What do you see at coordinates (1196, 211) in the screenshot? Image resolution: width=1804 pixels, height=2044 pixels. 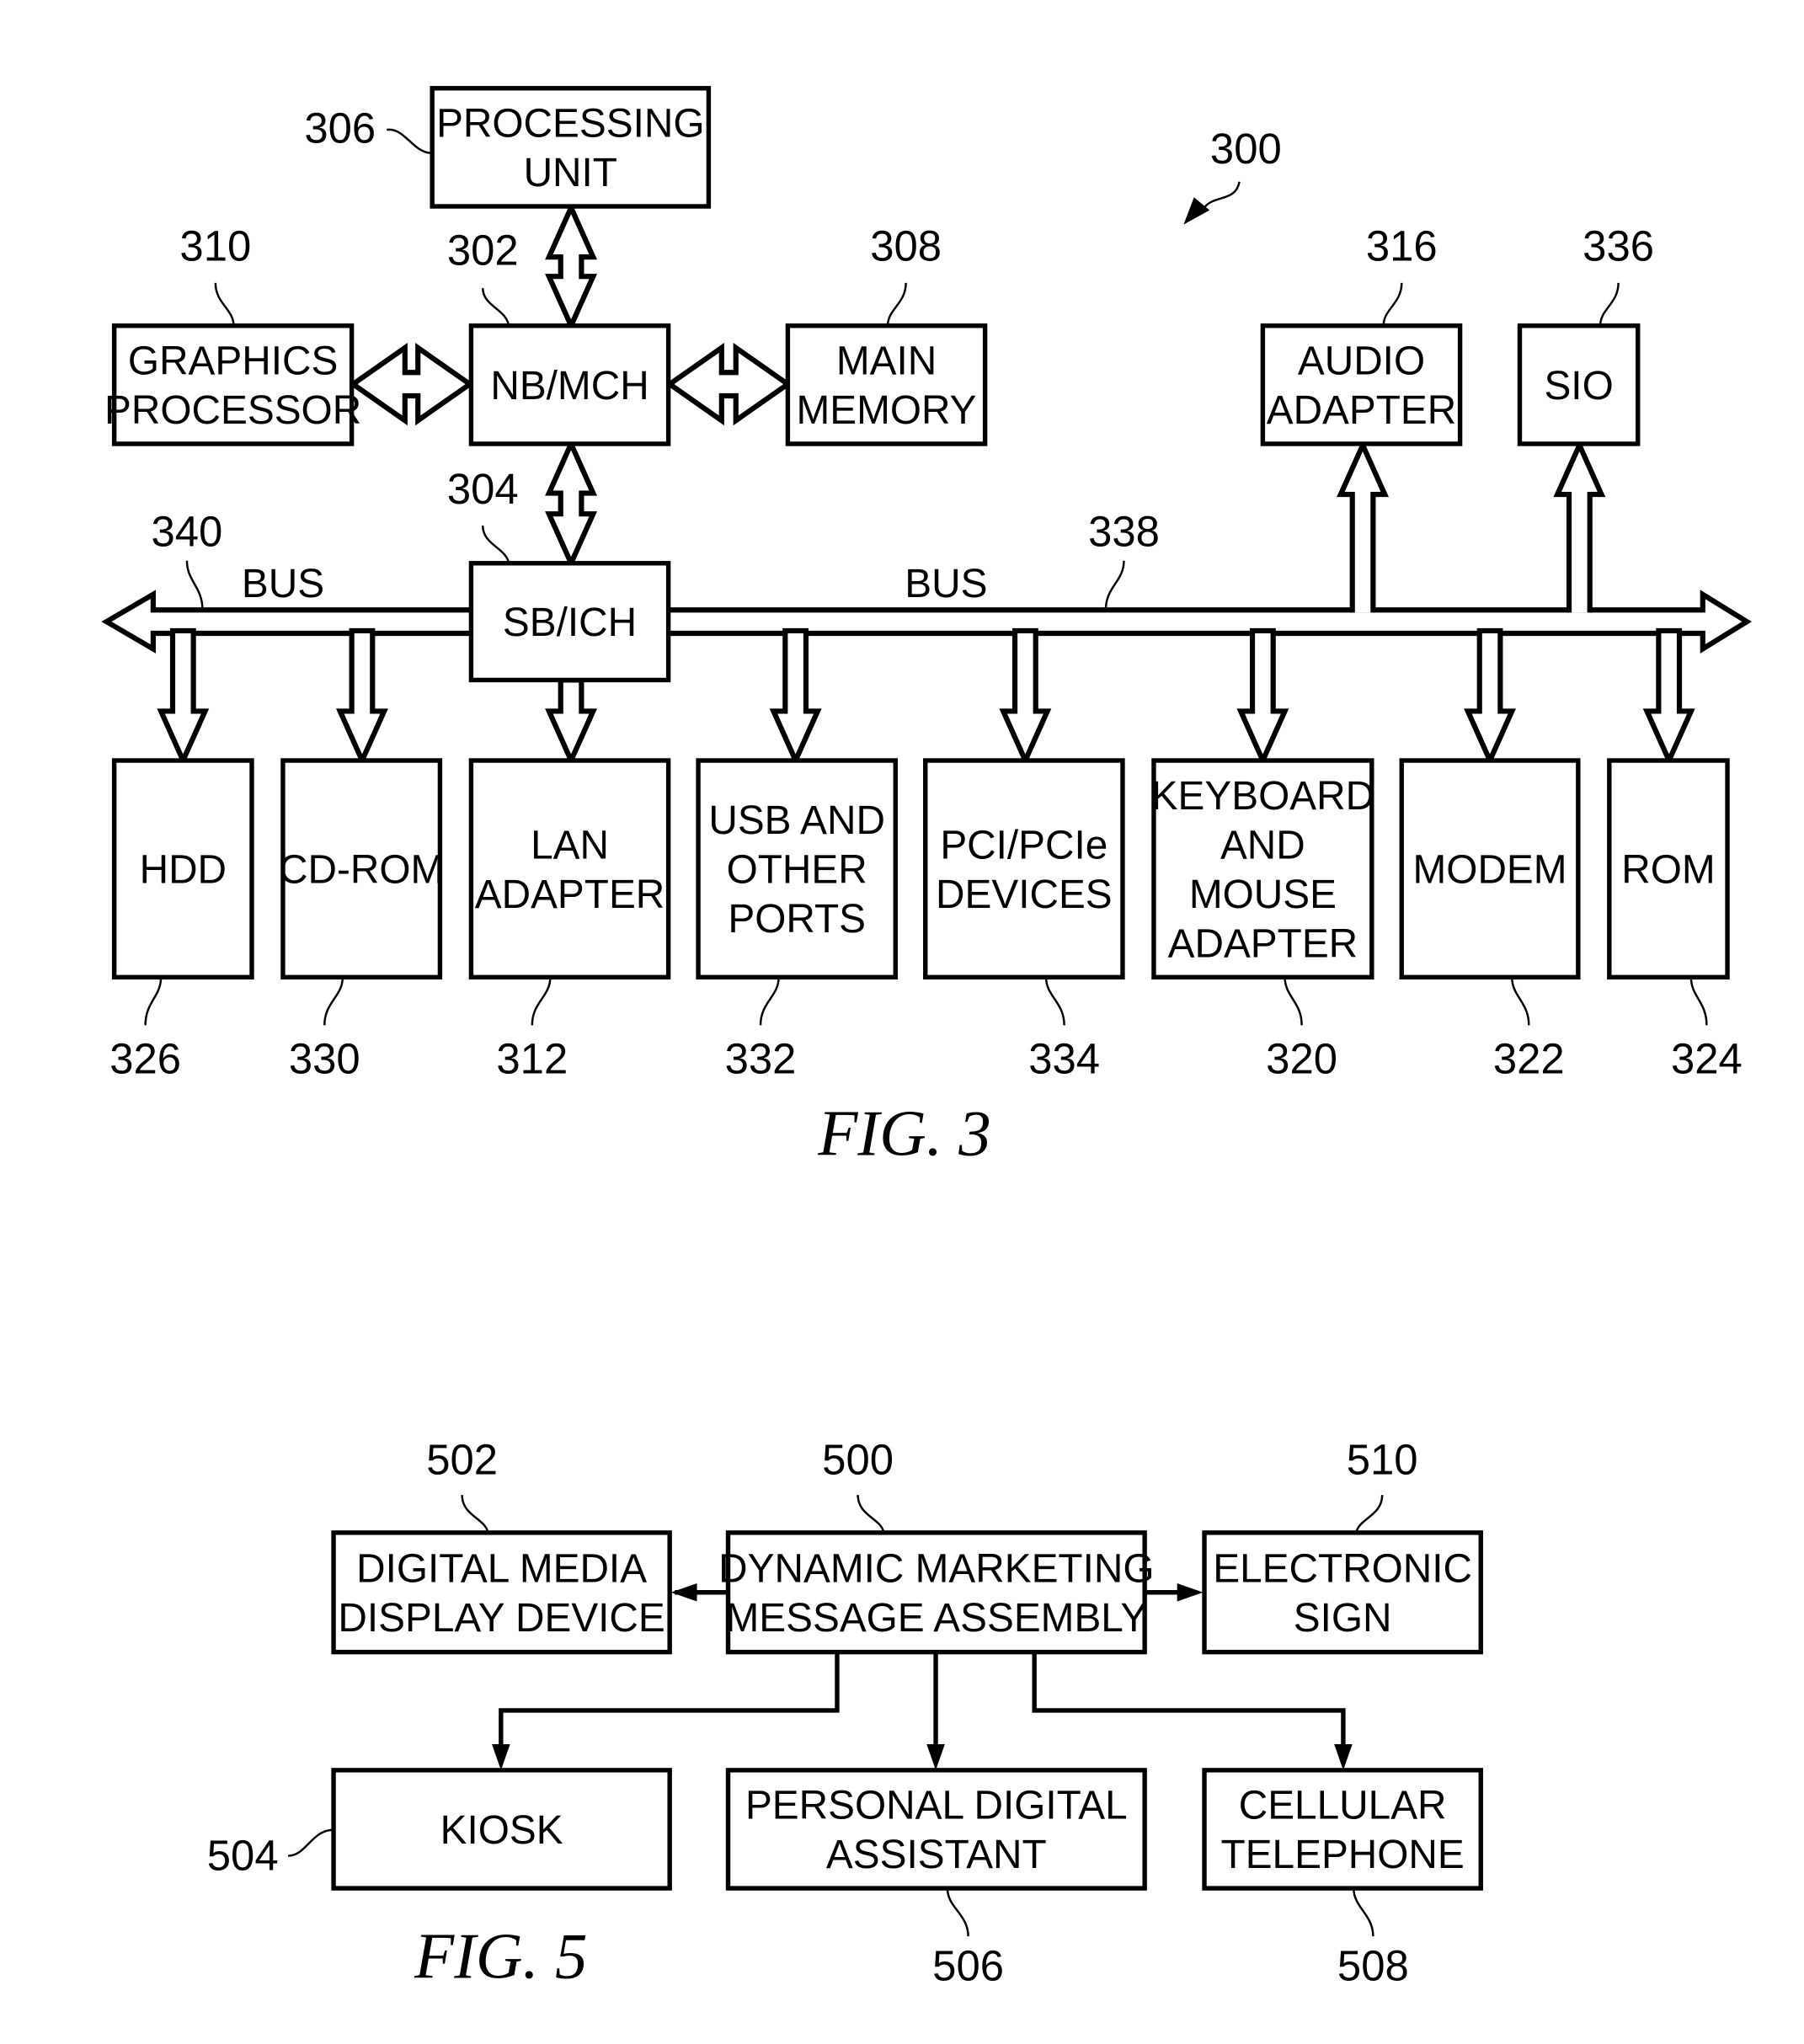 I see `system-ref-arrowhead` at bounding box center [1196, 211].